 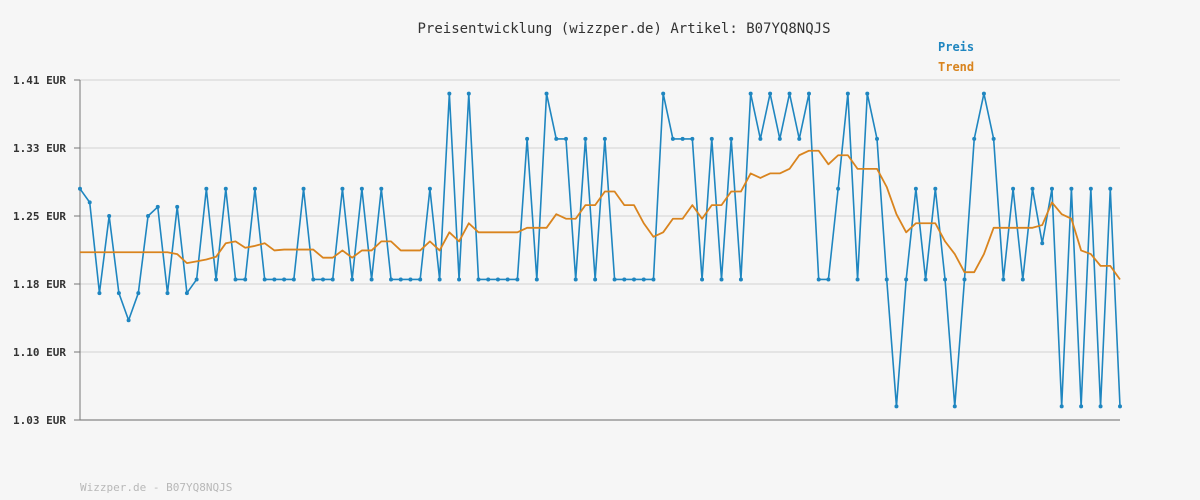 I want to click on y-tick-label: 1.33 EUR, so click(x=39, y=148).